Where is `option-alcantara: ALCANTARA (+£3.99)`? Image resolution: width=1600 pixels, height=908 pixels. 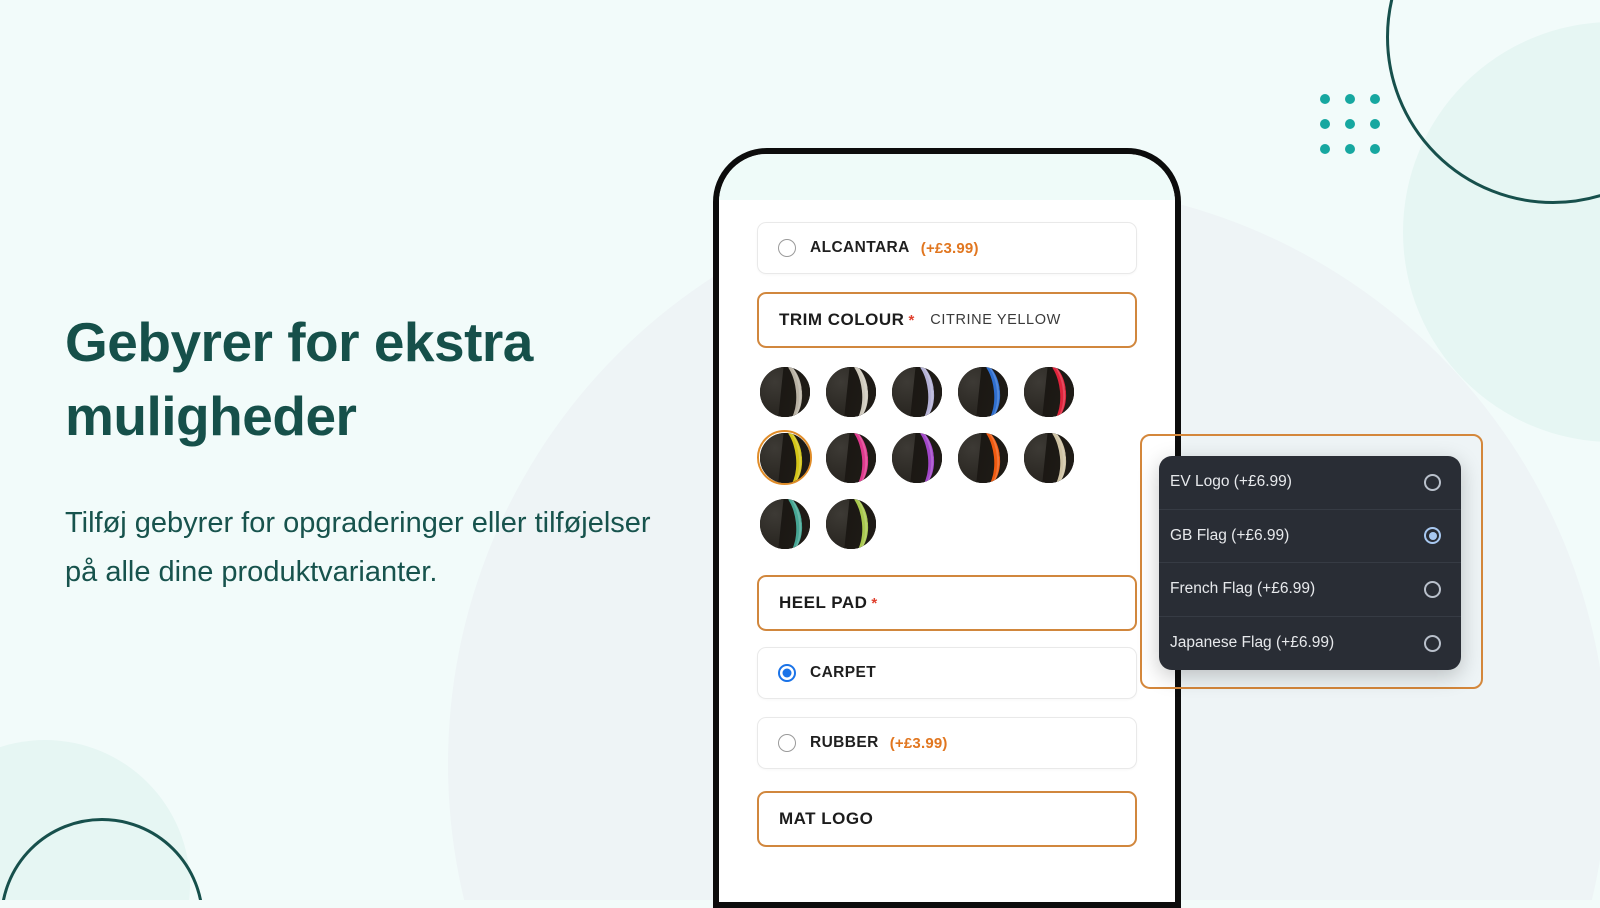 option-alcantara: ALCANTARA (+£3.99) is located at coordinates (947, 248).